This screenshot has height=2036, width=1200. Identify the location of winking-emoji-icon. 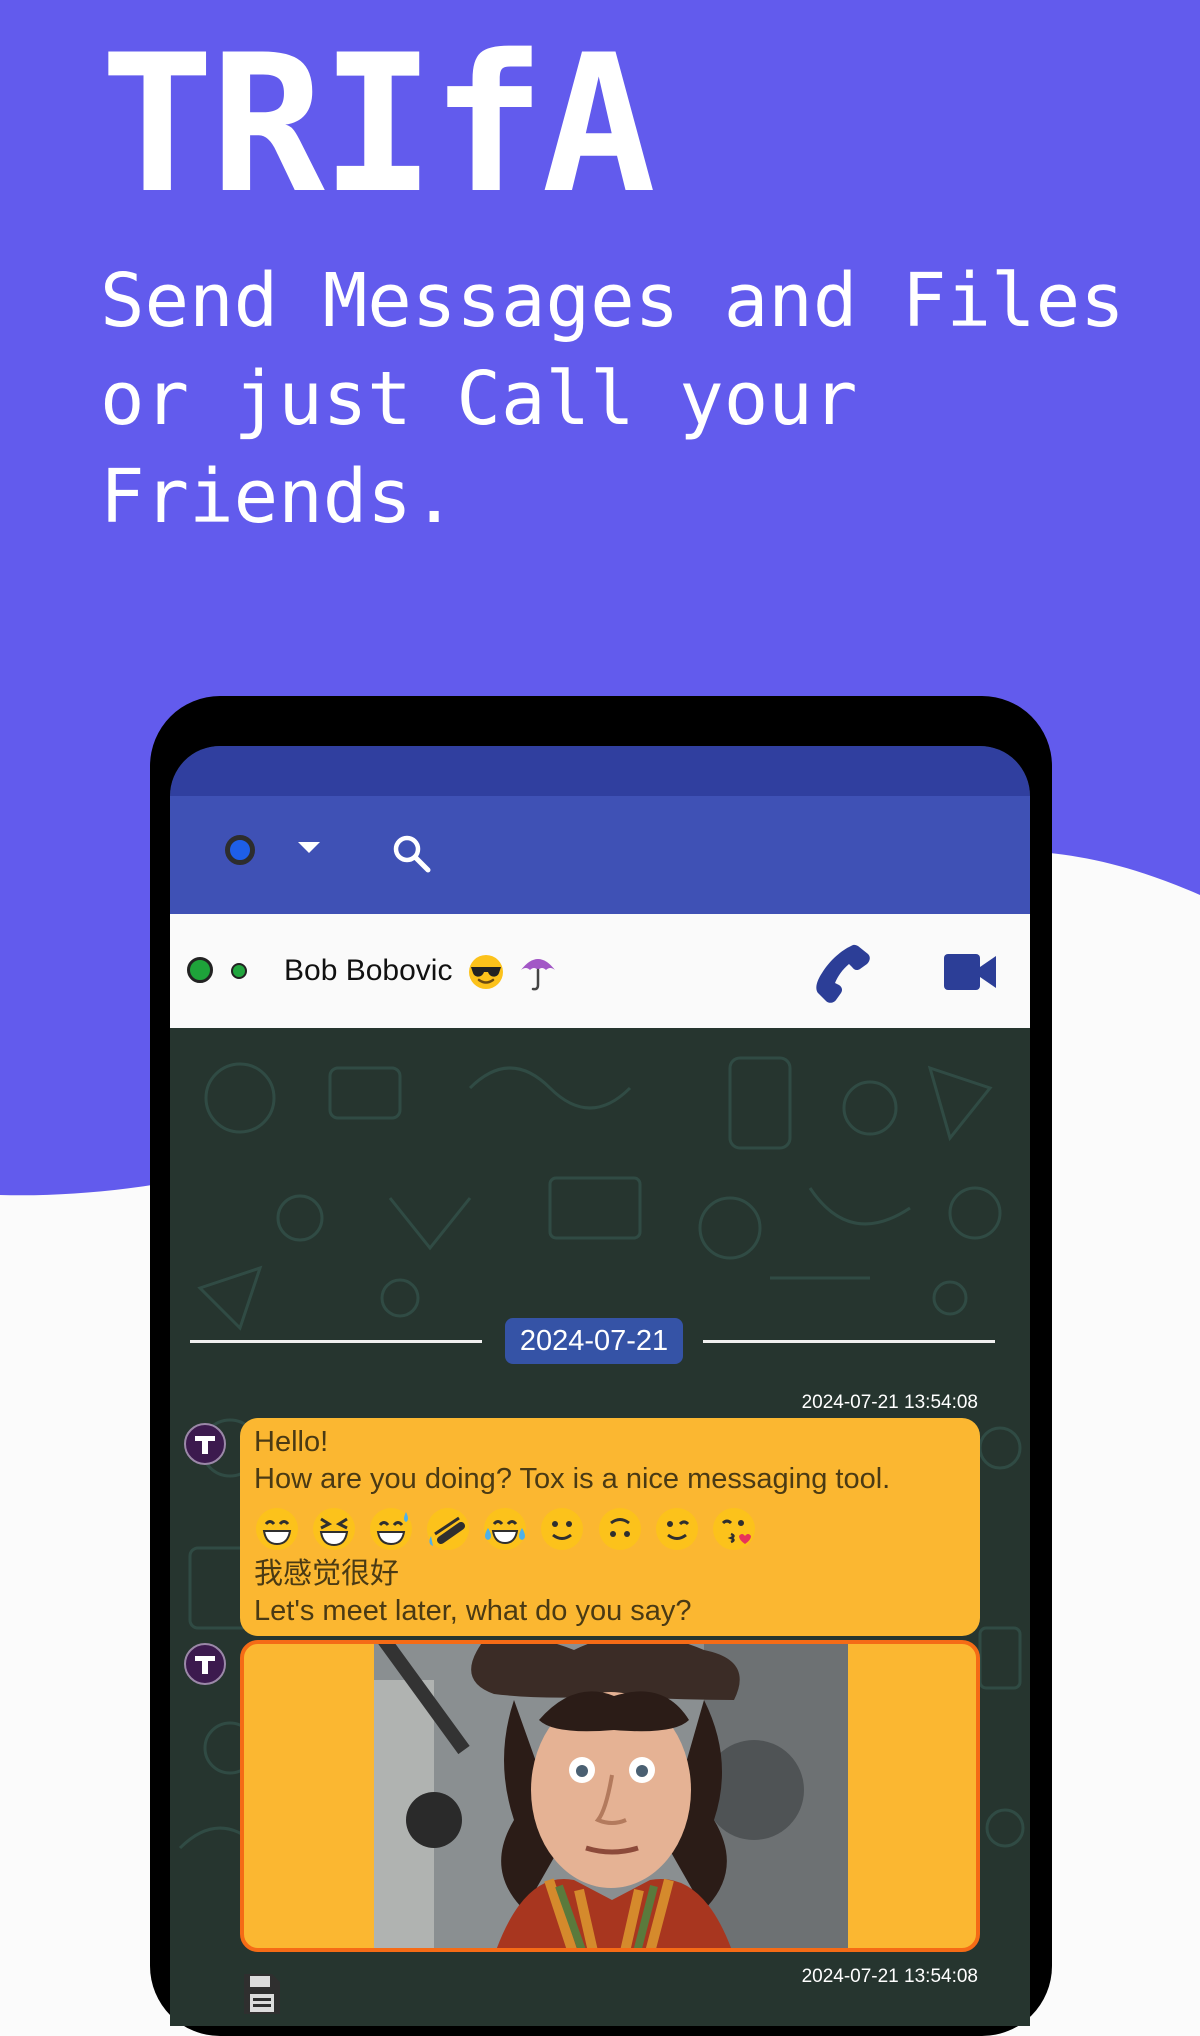
(676, 1529).